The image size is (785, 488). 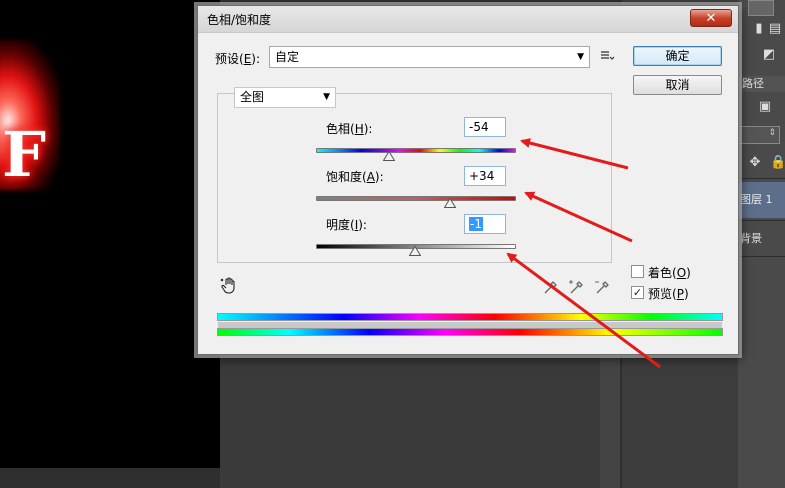 What do you see at coordinates (759, 135) in the screenshot?
I see `blend-mode-select: ⇕` at bounding box center [759, 135].